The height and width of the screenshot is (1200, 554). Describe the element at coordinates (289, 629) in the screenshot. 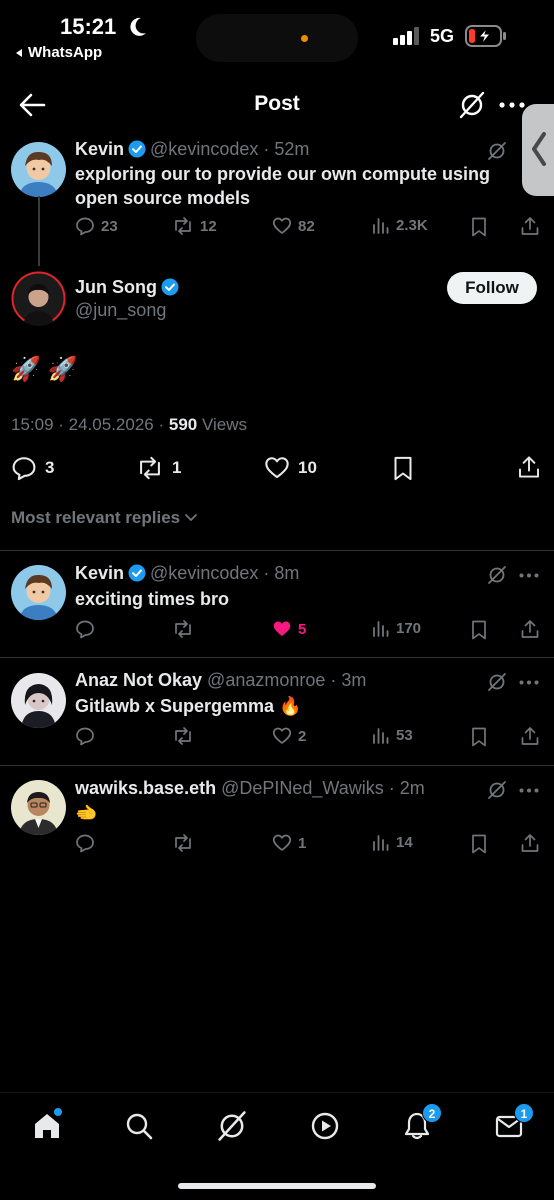

I see `like-button: 5` at that location.